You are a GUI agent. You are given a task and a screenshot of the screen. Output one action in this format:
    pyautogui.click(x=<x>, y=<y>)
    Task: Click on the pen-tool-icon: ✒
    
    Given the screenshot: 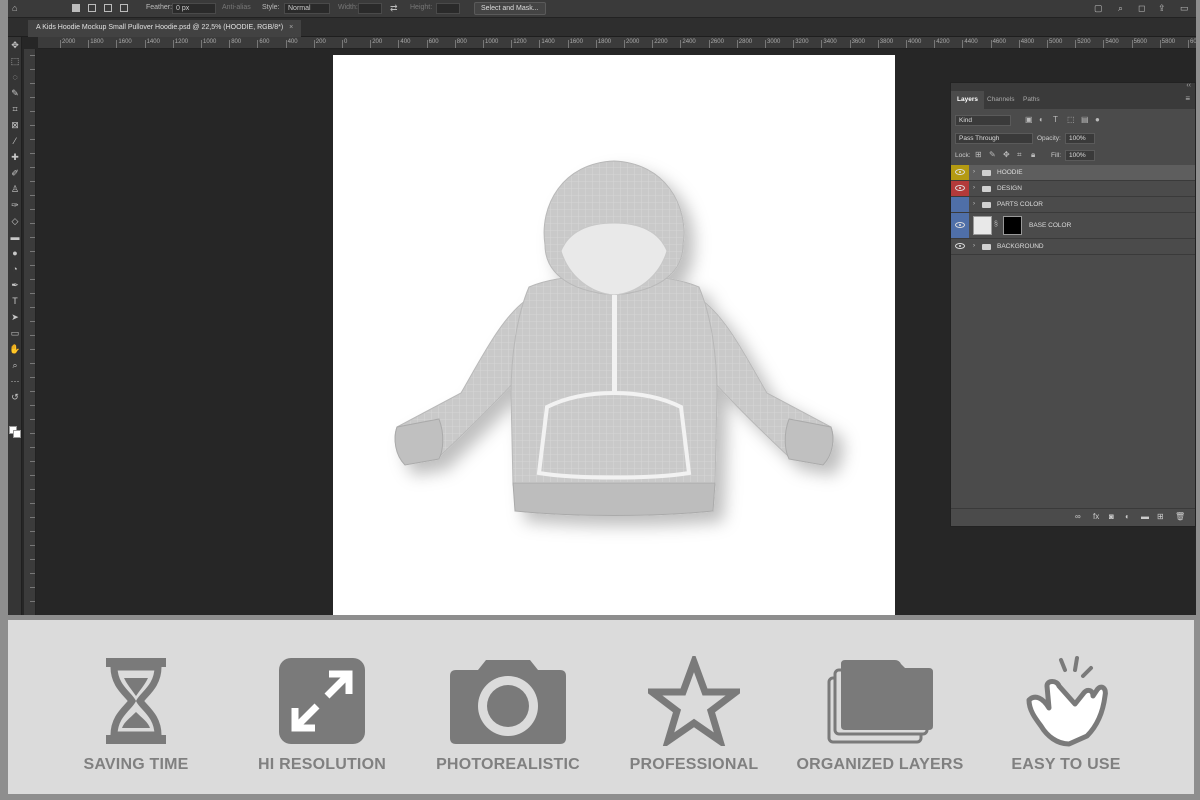 What is the action you would take?
    pyautogui.click(x=15, y=285)
    